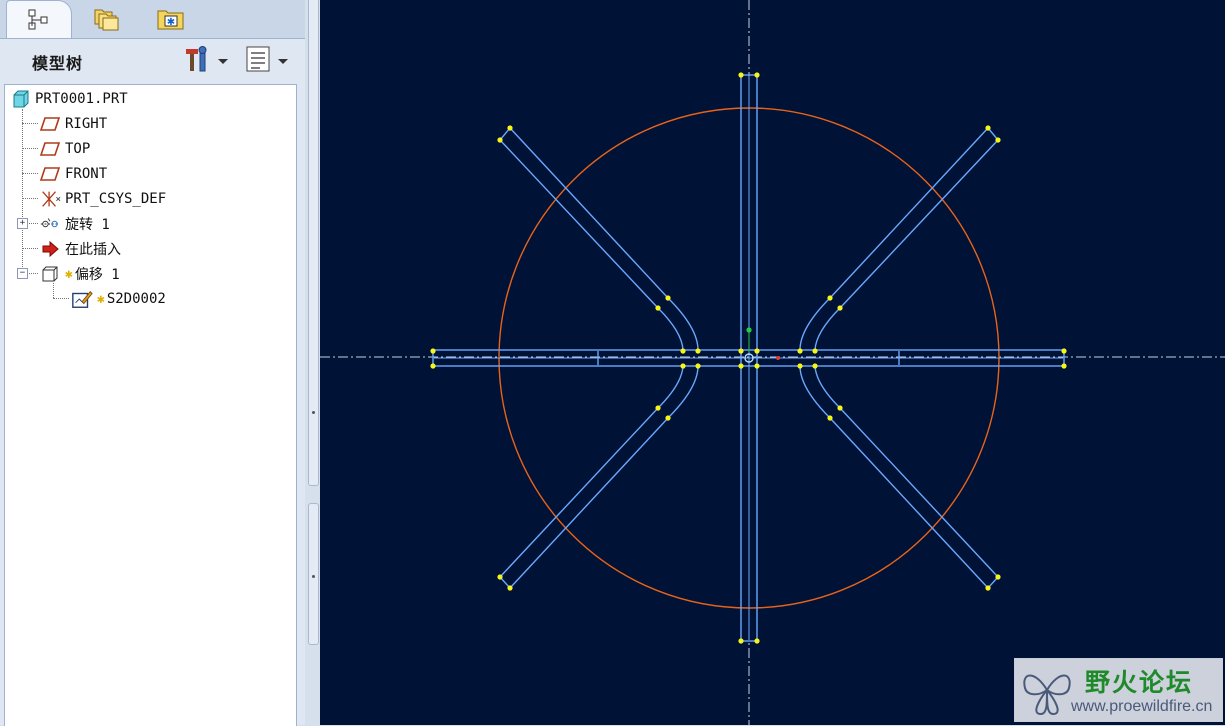 This screenshot has height=726, width=1225. I want to click on folder-browser-icon, so click(107, 18).